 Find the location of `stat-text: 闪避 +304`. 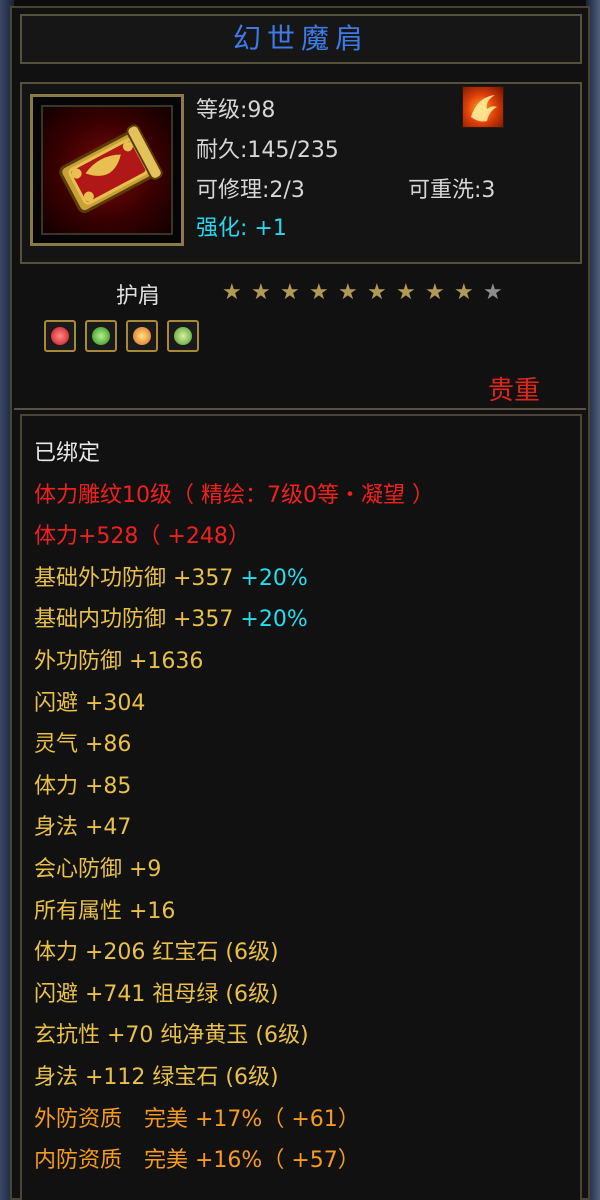

stat-text: 闪避 +304 is located at coordinates (90, 703).